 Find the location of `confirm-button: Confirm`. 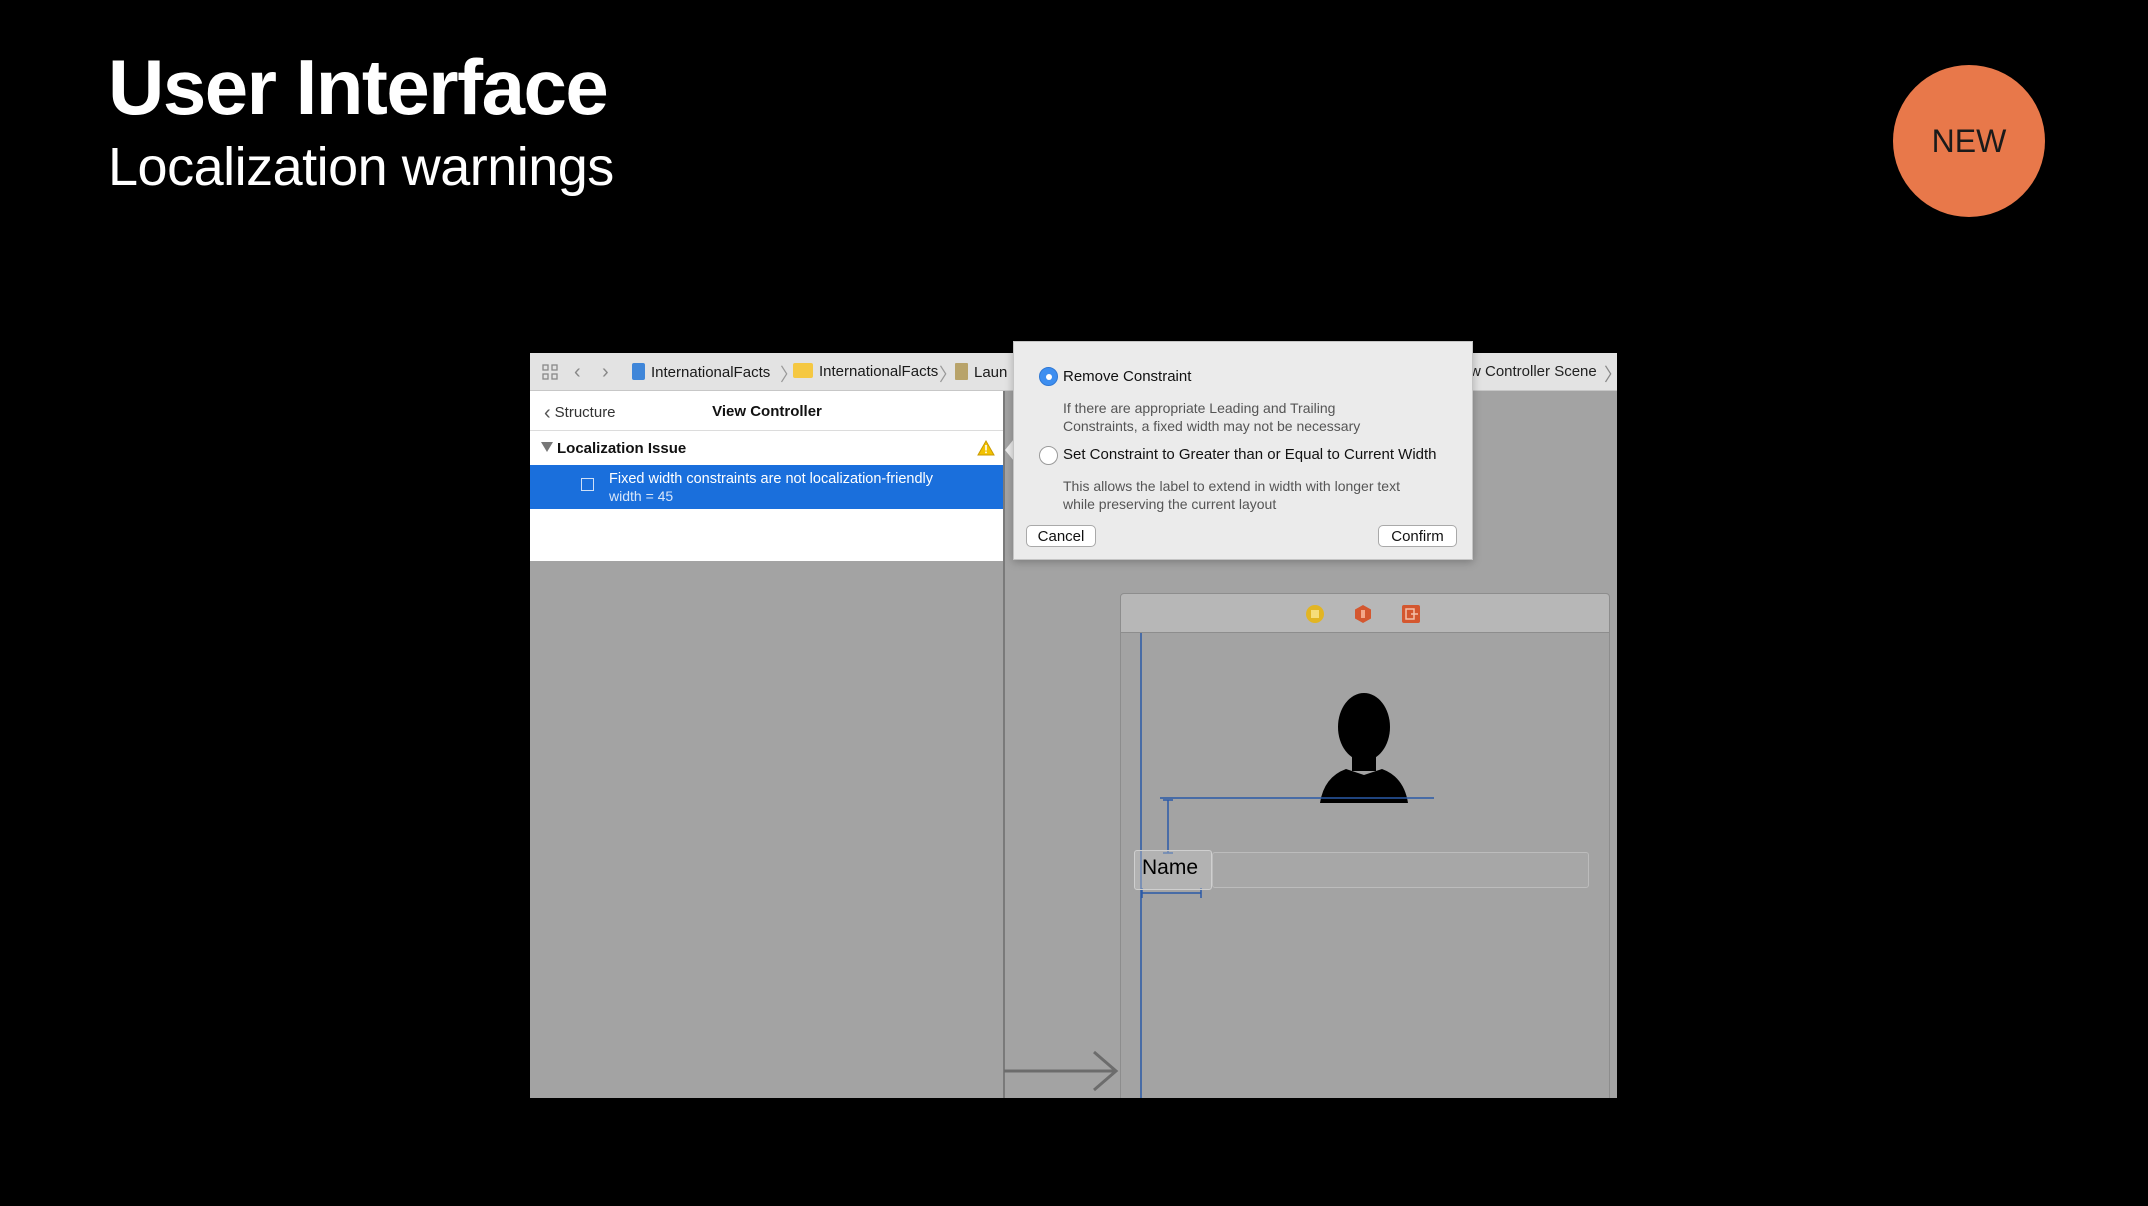

confirm-button: Confirm is located at coordinates (1417, 536).